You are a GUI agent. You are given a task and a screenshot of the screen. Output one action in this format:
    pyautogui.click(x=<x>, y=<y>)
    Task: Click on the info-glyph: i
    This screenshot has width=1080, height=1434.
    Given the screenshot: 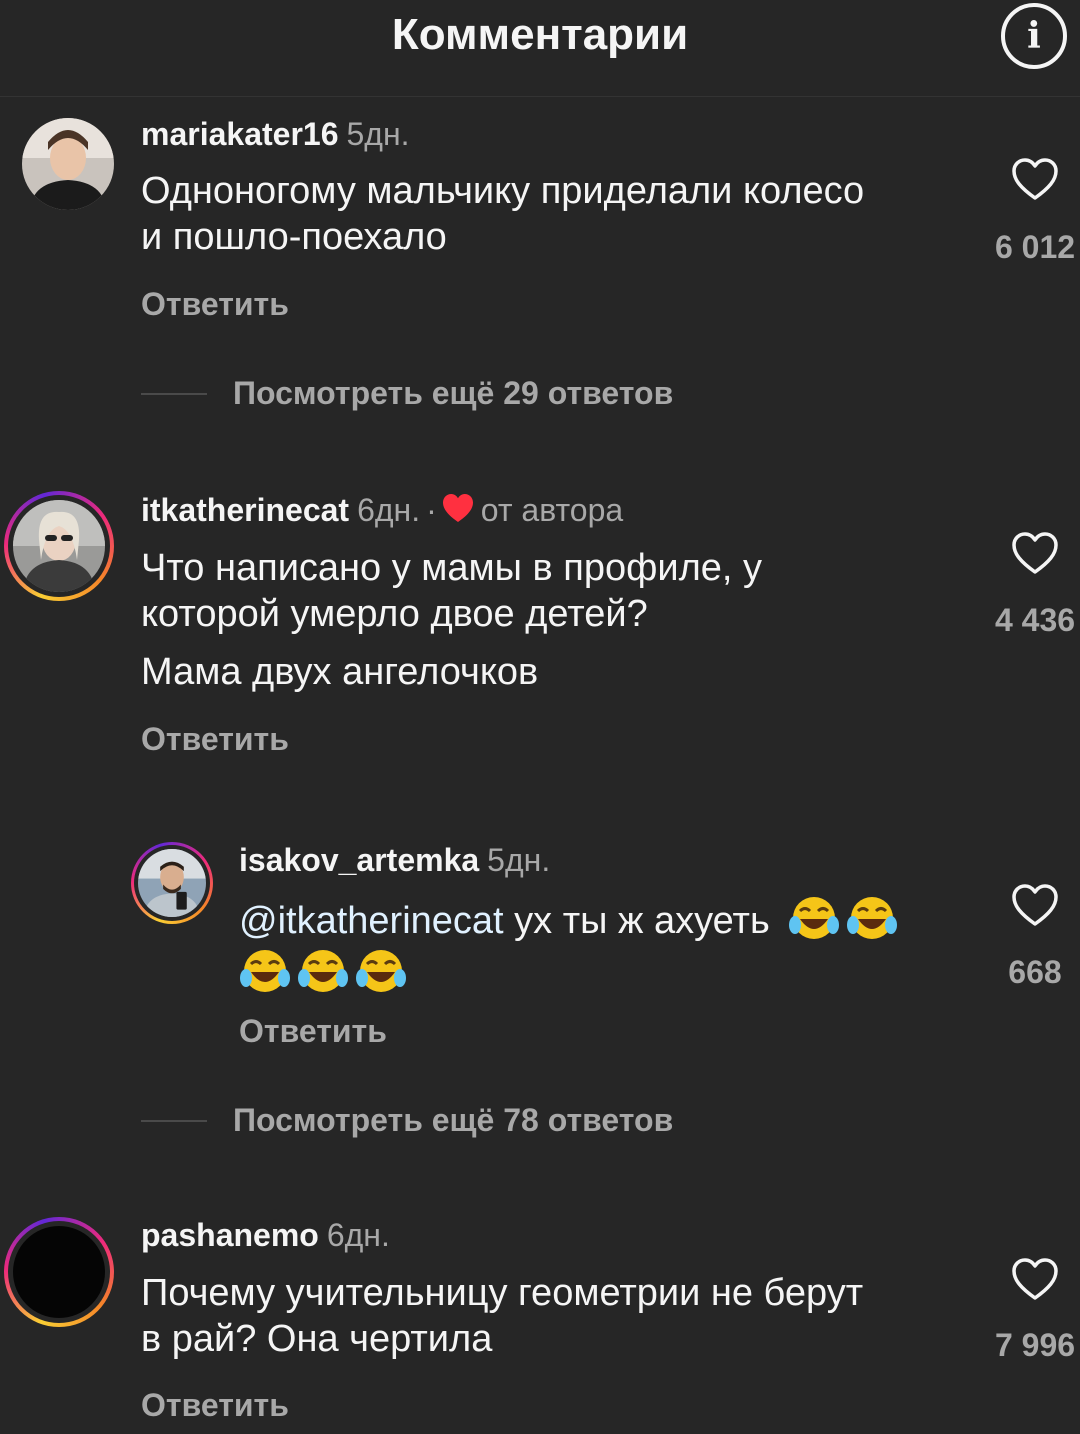 What is the action you would take?
    pyautogui.click(x=1034, y=36)
    